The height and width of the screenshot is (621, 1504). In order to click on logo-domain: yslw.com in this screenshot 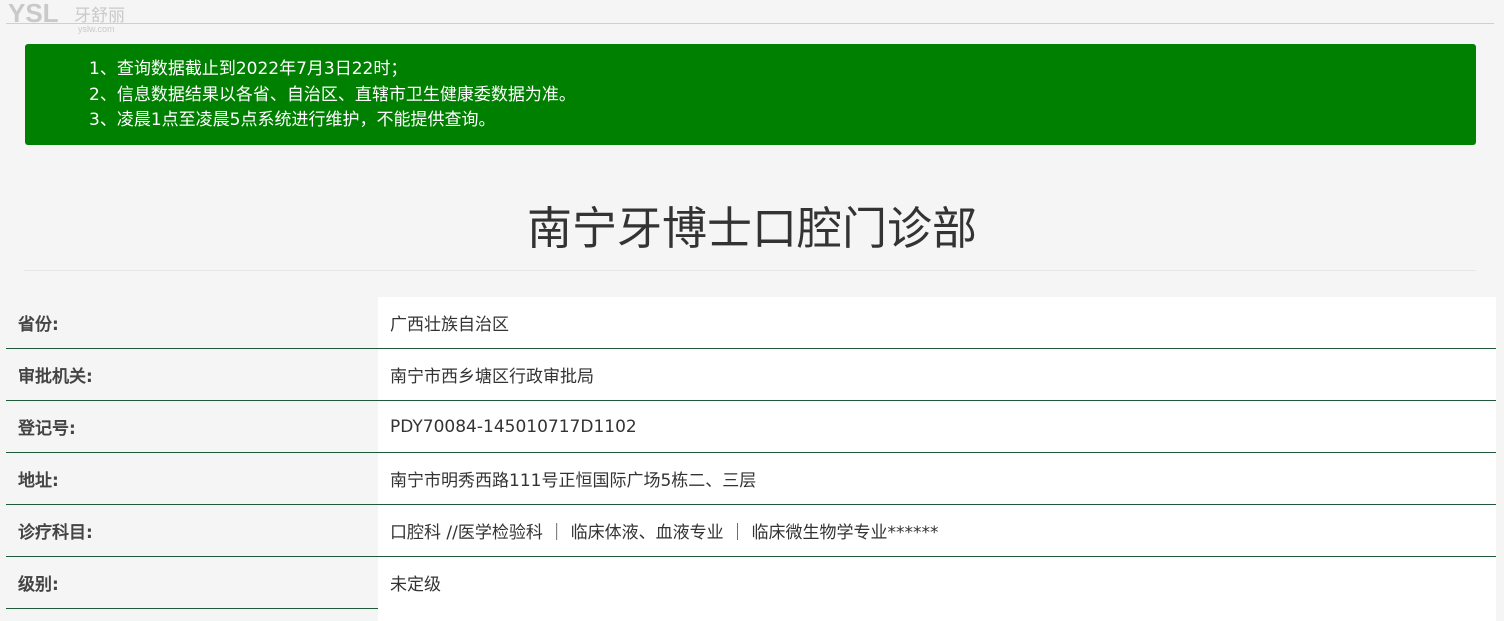, I will do `click(96, 29)`.